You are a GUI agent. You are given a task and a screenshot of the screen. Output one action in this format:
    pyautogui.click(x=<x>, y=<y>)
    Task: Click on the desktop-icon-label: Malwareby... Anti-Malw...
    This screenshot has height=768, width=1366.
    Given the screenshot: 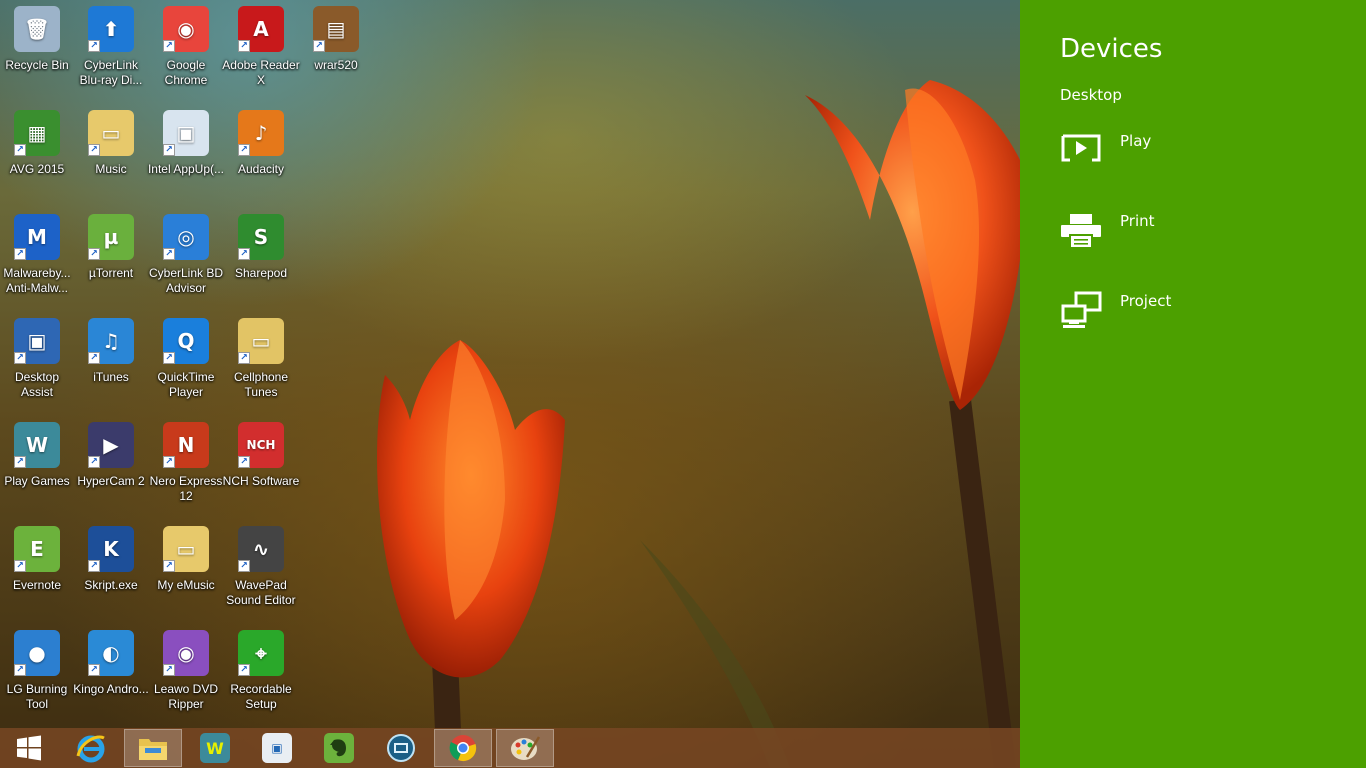 What is the action you would take?
    pyautogui.click(x=37, y=280)
    